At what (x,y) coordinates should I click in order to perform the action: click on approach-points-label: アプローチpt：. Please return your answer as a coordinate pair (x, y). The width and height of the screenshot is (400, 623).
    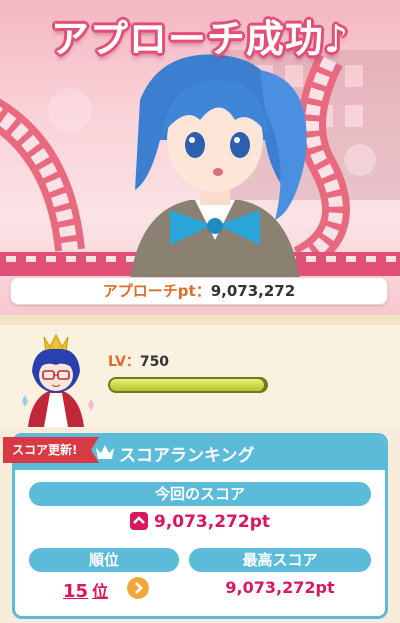
    Looking at the image, I should click on (156, 291).